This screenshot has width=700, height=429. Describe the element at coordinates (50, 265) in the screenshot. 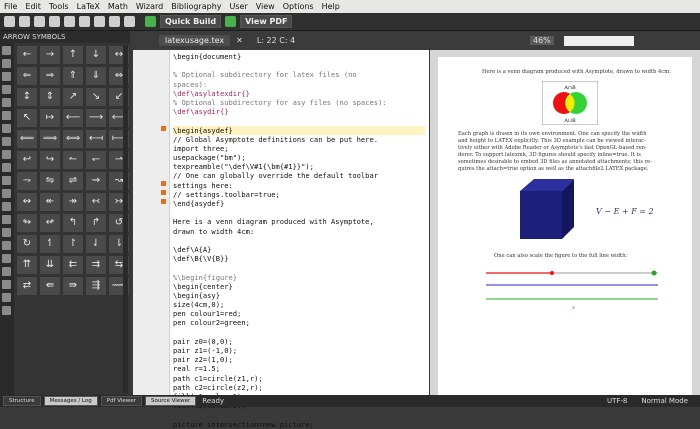

I see `arrow-symbol: ⇊` at that location.